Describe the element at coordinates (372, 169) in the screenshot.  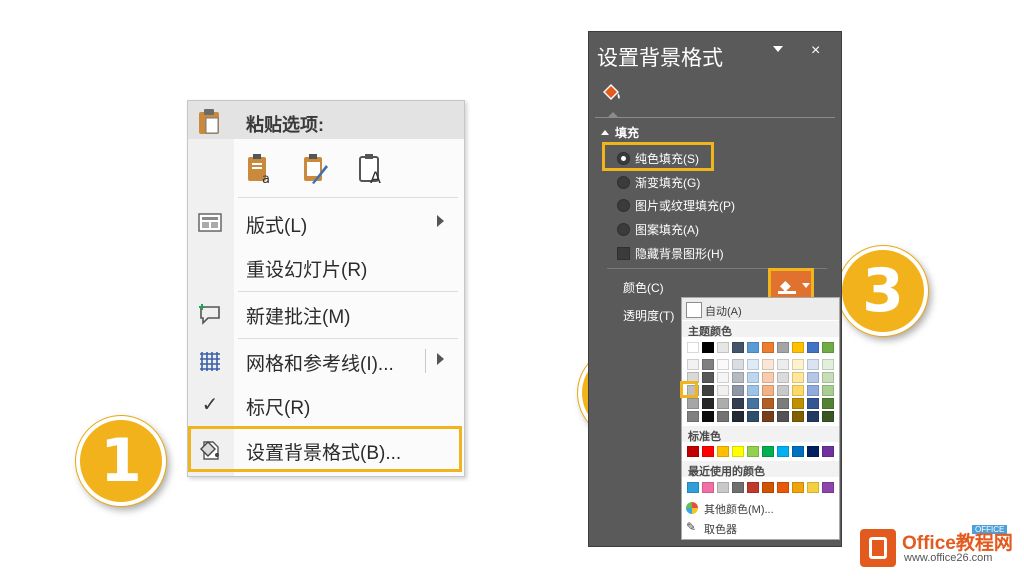
I see `paste-text-only-icon: A` at that location.